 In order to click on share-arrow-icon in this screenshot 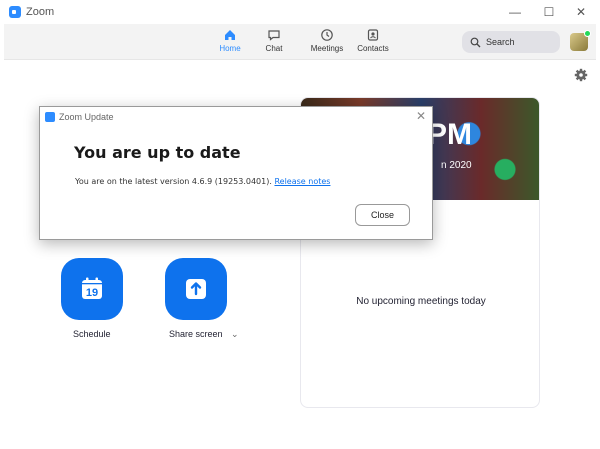, I will do `click(196, 289)`.